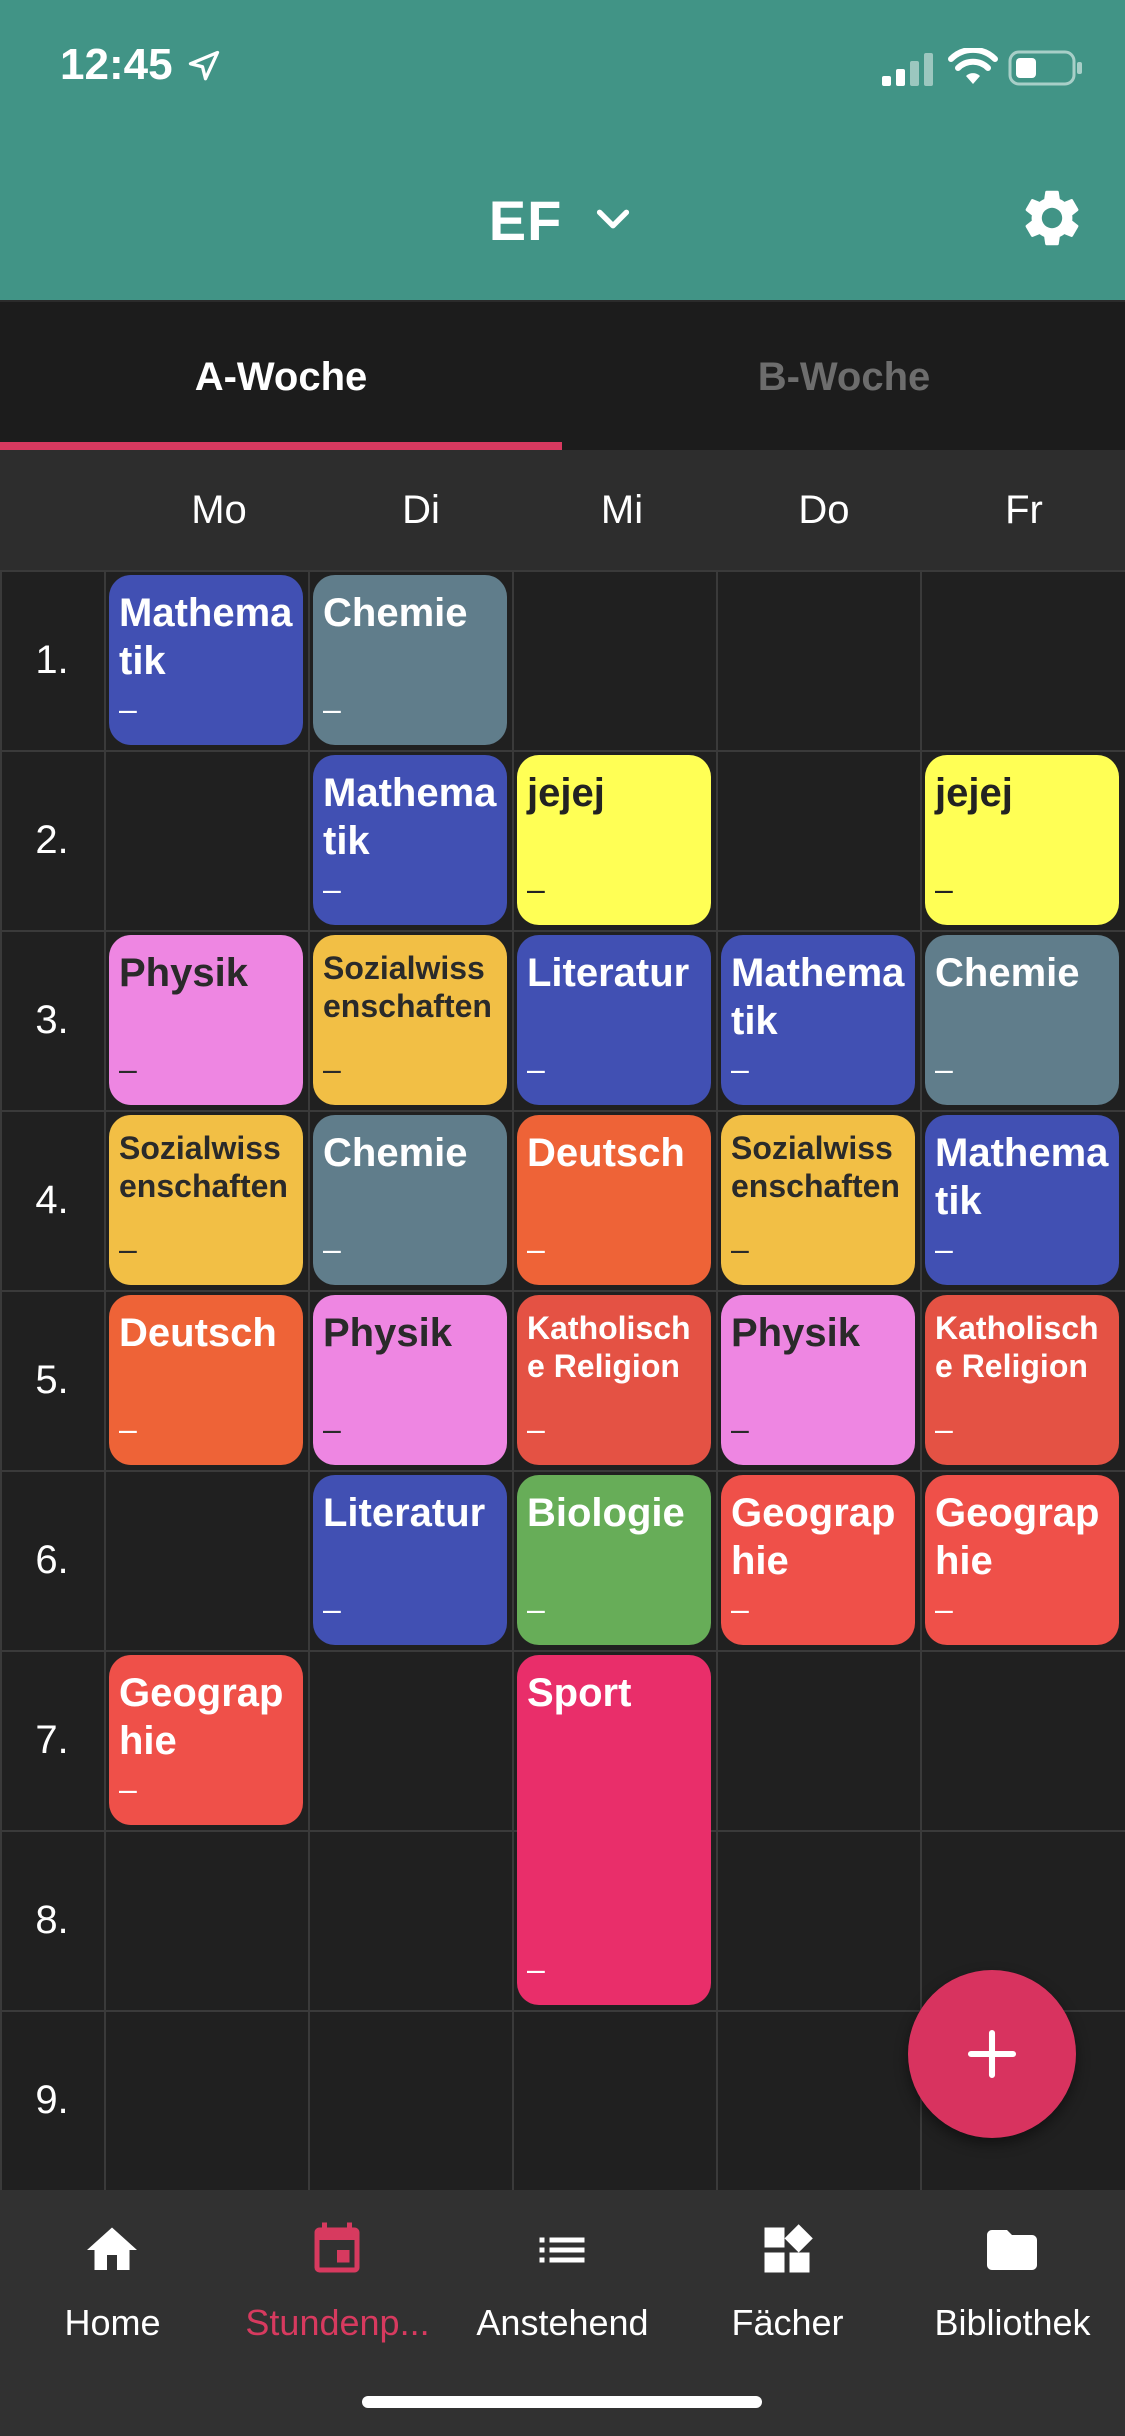 Image resolution: width=1125 pixels, height=2436 pixels. Describe the element at coordinates (562, 510) in the screenshot. I see `day-header-row: Mo Di Mi Do Fr` at that location.